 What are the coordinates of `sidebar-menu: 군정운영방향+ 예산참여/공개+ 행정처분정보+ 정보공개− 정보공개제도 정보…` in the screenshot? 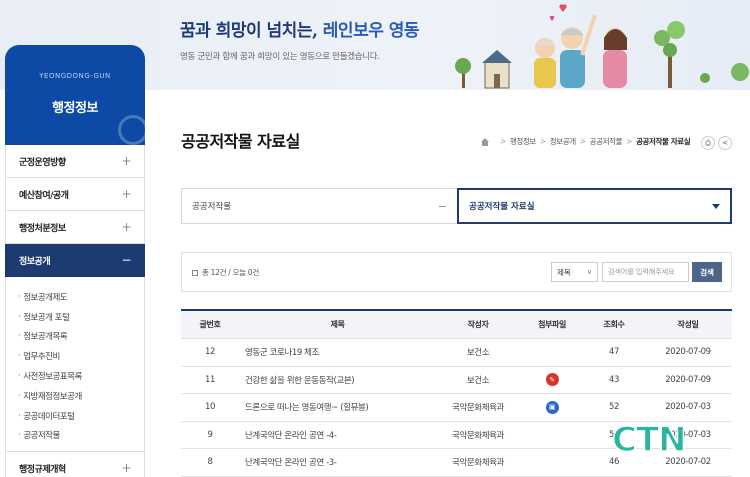 It's located at (75, 311).